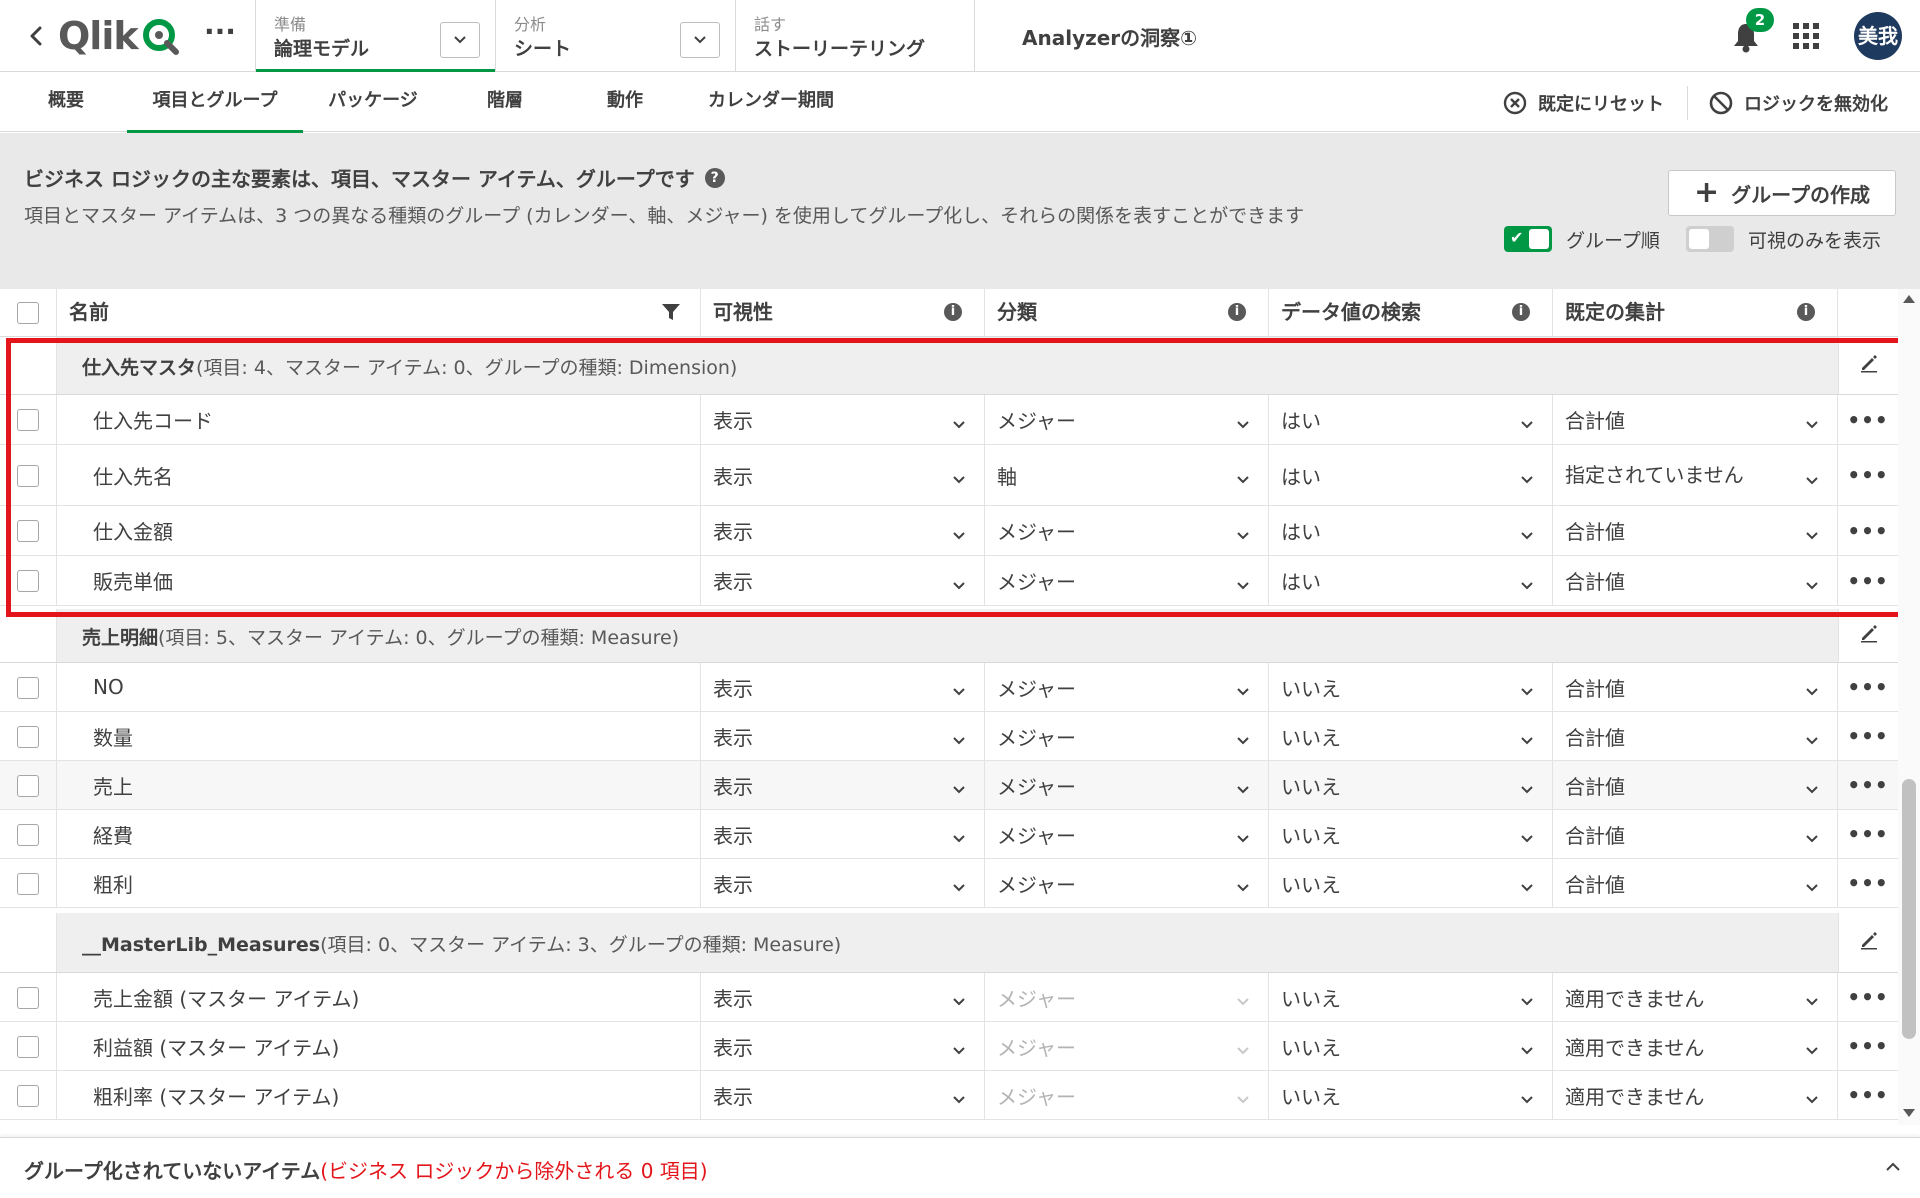 The height and width of the screenshot is (1198, 1920). What do you see at coordinates (1695, 475) in the screenshot?
I see `aggregation-select: 指定されていません` at bounding box center [1695, 475].